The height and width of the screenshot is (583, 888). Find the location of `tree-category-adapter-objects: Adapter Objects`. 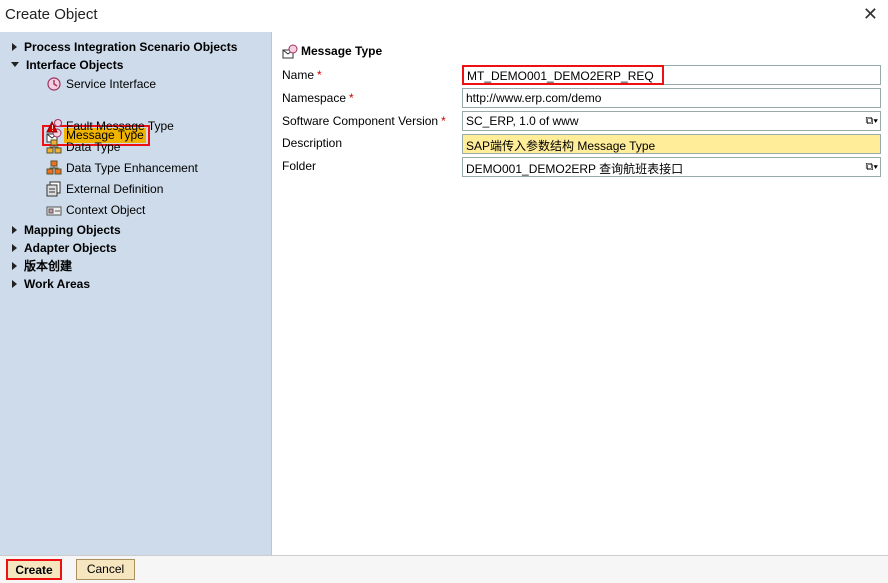

tree-category-adapter-objects: Adapter Objects is located at coordinates (64, 247).